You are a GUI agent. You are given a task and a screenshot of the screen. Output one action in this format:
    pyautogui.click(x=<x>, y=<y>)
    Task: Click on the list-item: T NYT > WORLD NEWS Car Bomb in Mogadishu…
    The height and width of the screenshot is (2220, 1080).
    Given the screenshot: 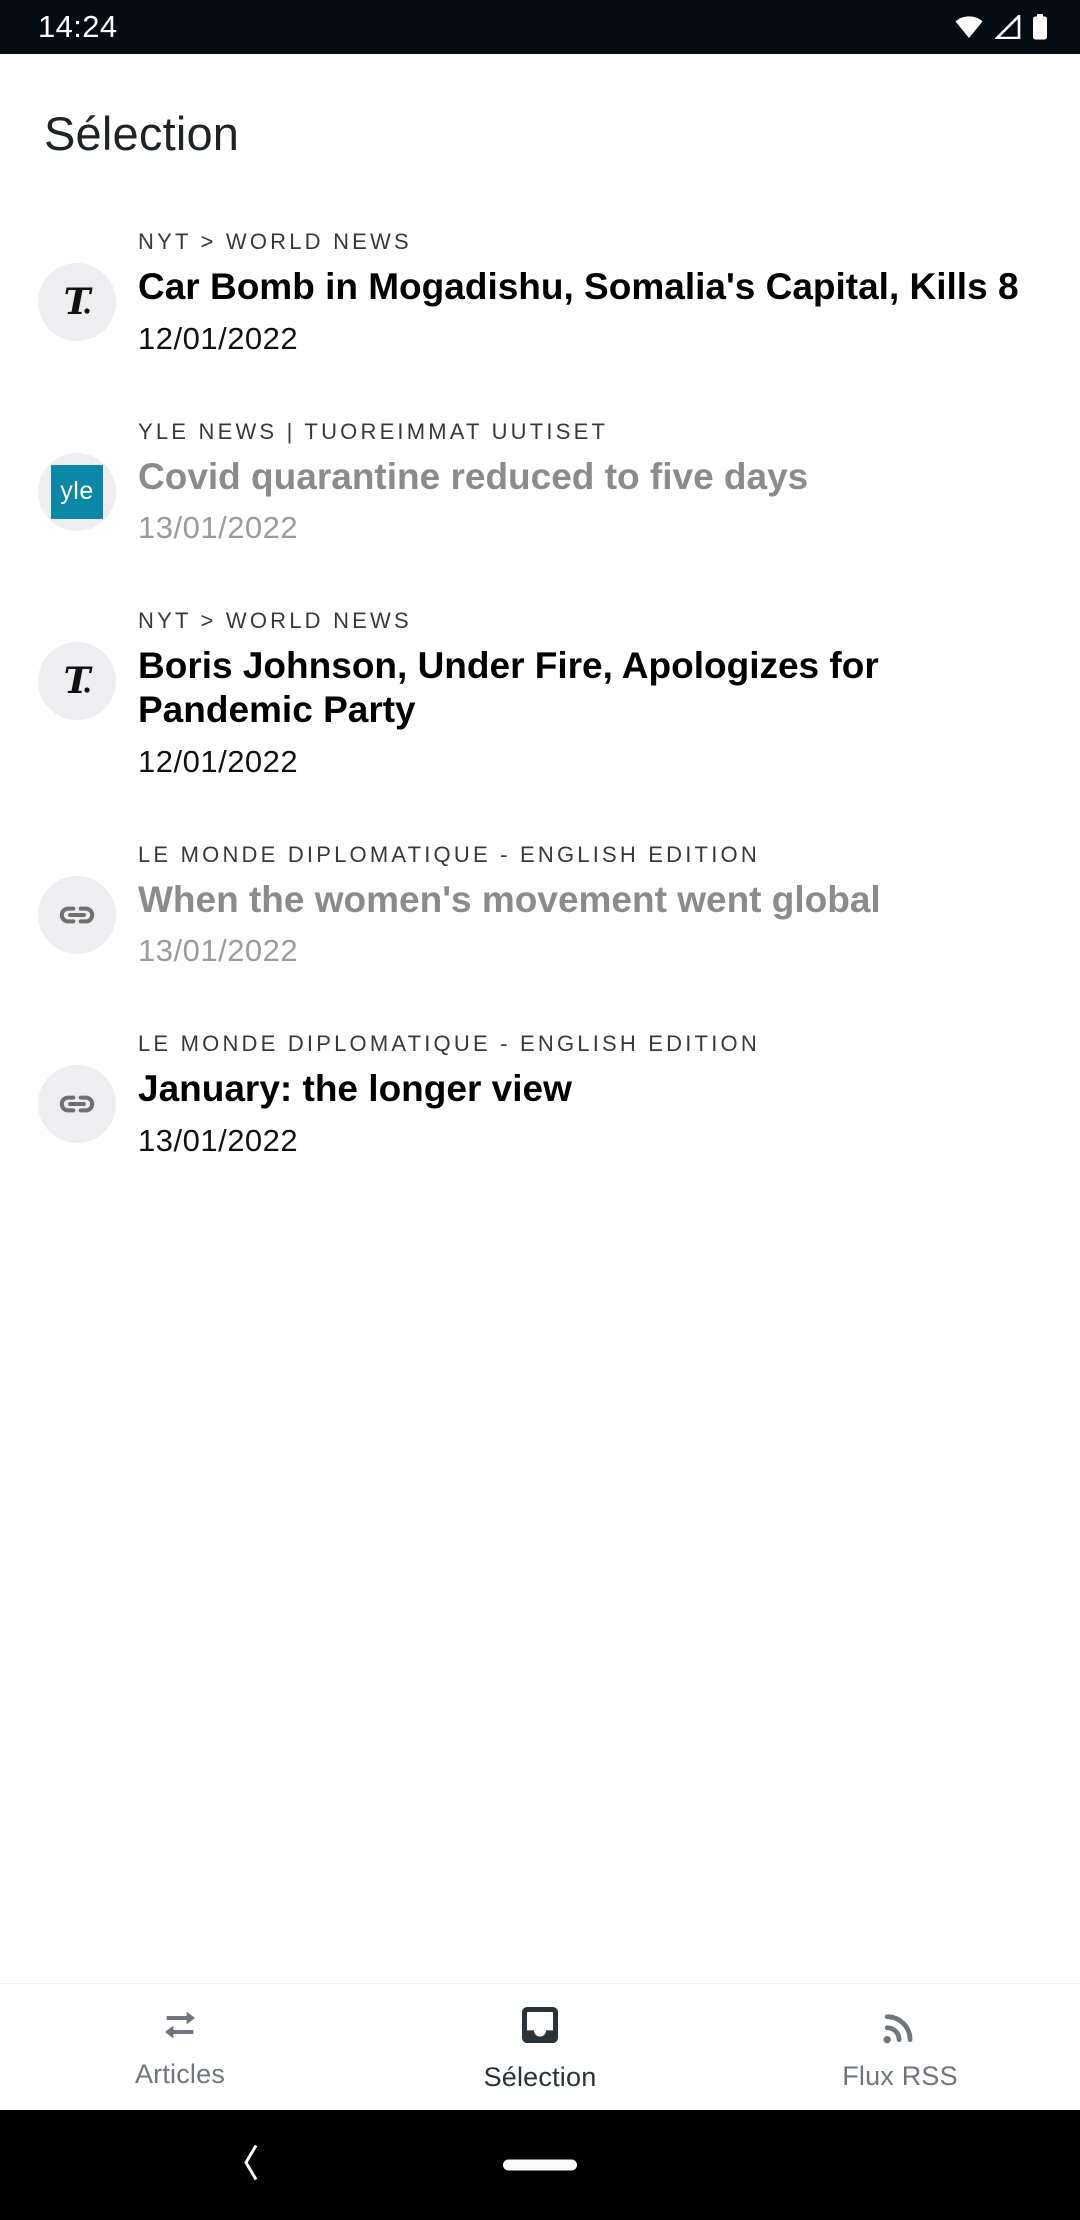 What is the action you would take?
    pyautogui.click(x=540, y=288)
    